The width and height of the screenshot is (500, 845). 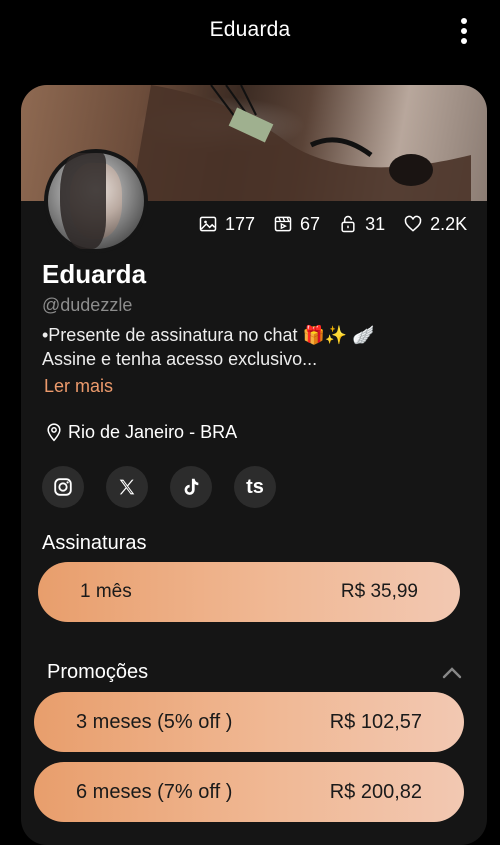 I want to click on photos-count: 177, so click(x=240, y=223).